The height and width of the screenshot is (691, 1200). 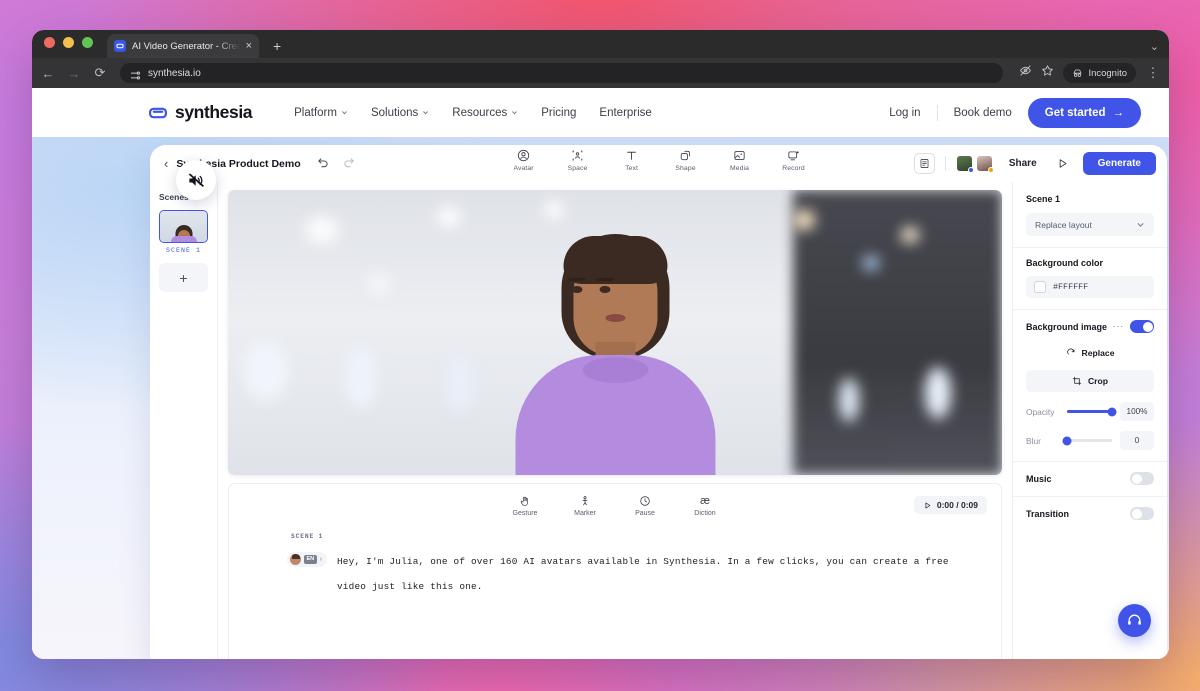 I want to click on eye-slash-icon, so click(x=1025, y=73).